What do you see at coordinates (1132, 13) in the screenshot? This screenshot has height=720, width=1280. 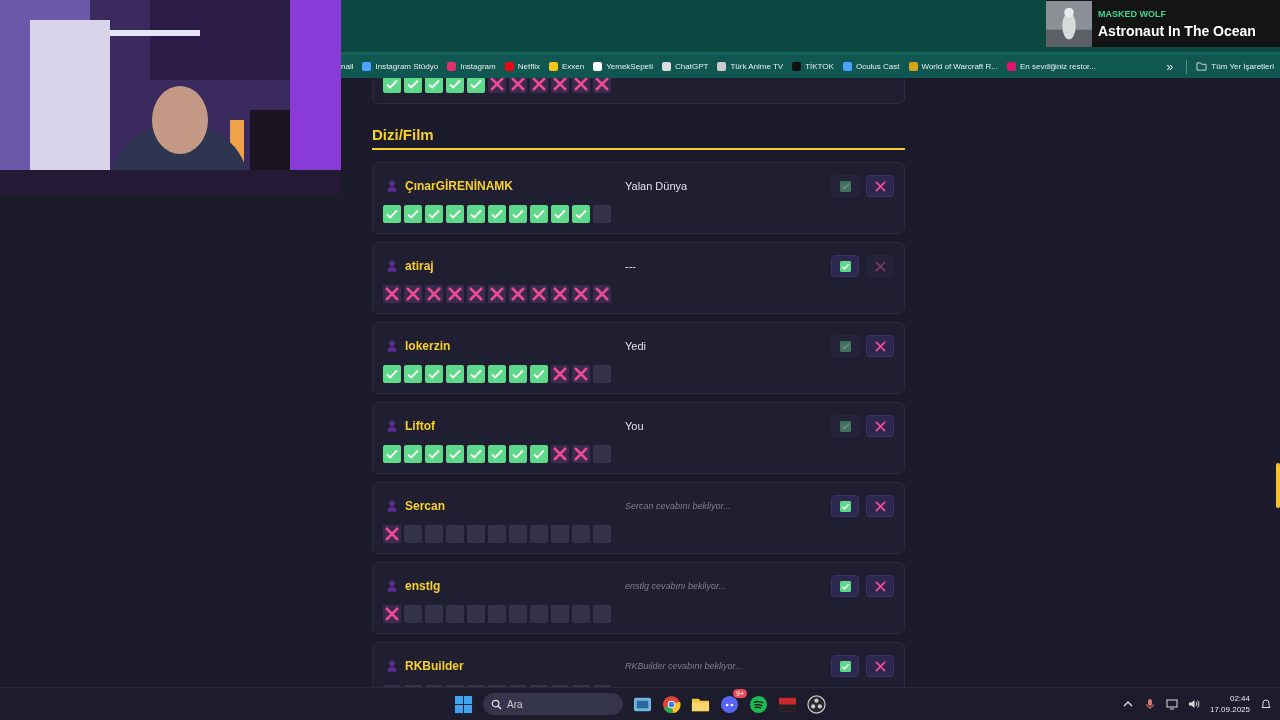 I see `artist-name: MASKED WOLF` at bounding box center [1132, 13].